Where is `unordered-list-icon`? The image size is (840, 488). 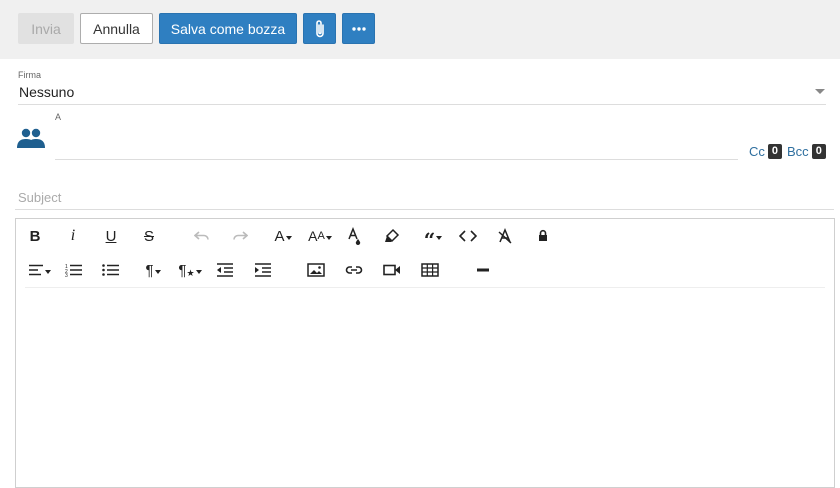
unordered-list-icon is located at coordinates (111, 270).